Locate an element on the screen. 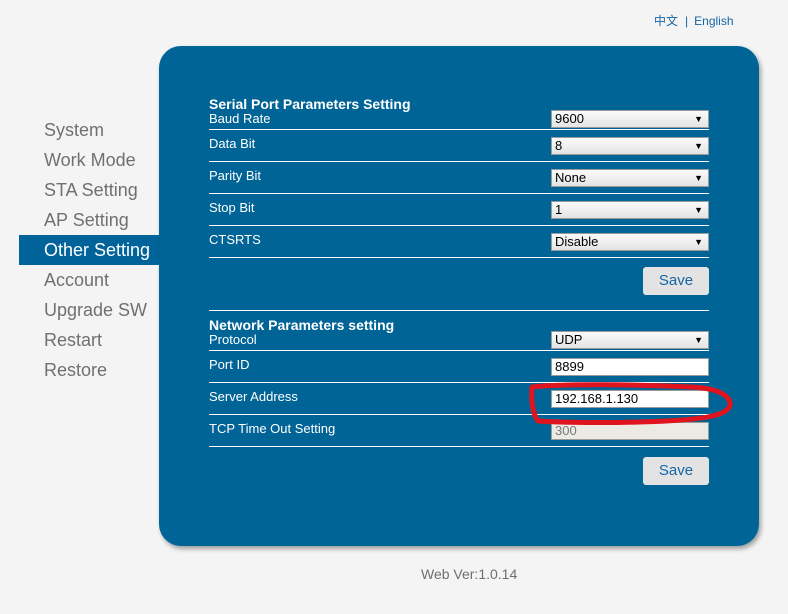 The height and width of the screenshot is (614, 788). serial-save-button: Save is located at coordinates (676, 281).